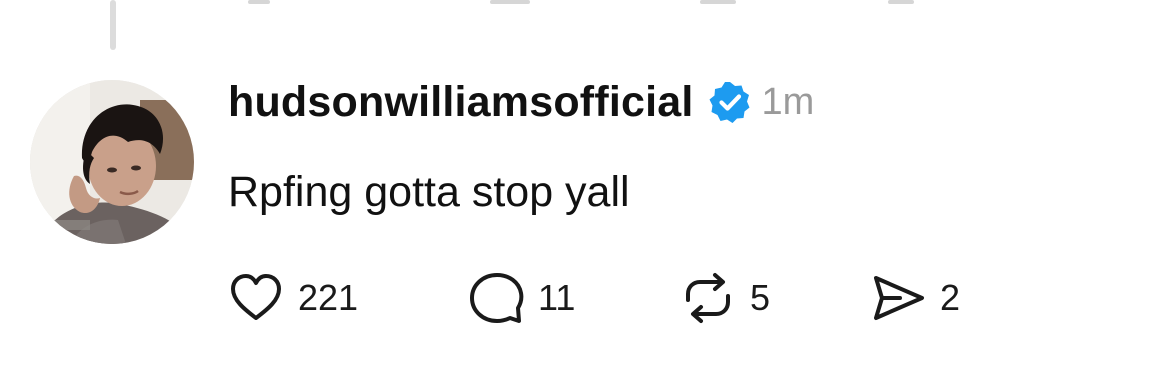 The height and width of the screenshot is (366, 1170). What do you see at coordinates (328, 297) in the screenshot?
I see `like-count: 221` at bounding box center [328, 297].